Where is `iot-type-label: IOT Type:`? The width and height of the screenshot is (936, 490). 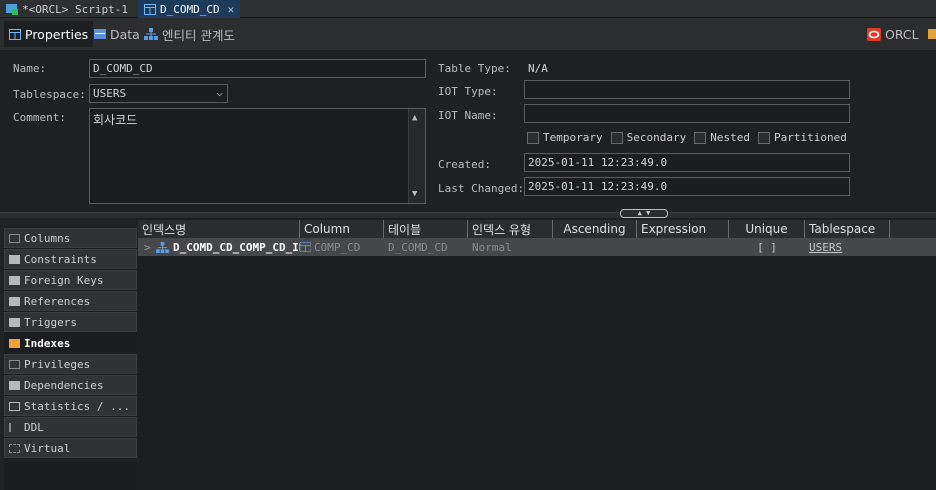 iot-type-label: IOT Type: is located at coordinates (468, 91).